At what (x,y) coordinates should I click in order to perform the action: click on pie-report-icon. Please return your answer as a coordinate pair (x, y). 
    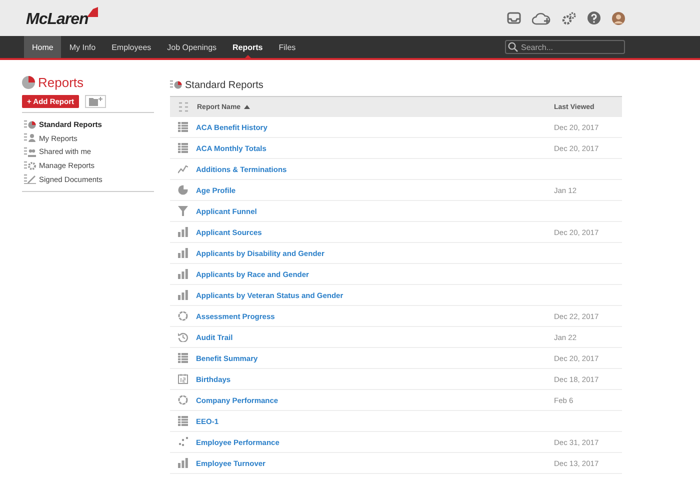
    Looking at the image, I should click on (183, 190).